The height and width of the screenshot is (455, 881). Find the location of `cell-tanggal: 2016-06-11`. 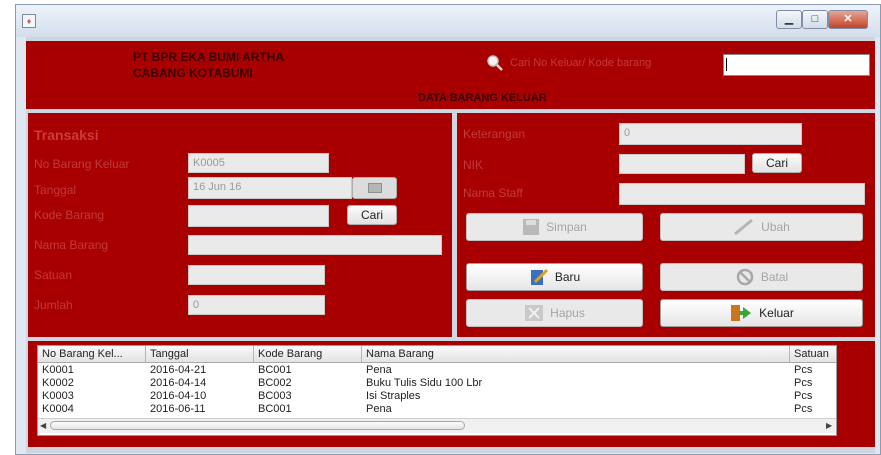

cell-tanggal: 2016-06-11 is located at coordinates (178, 409).